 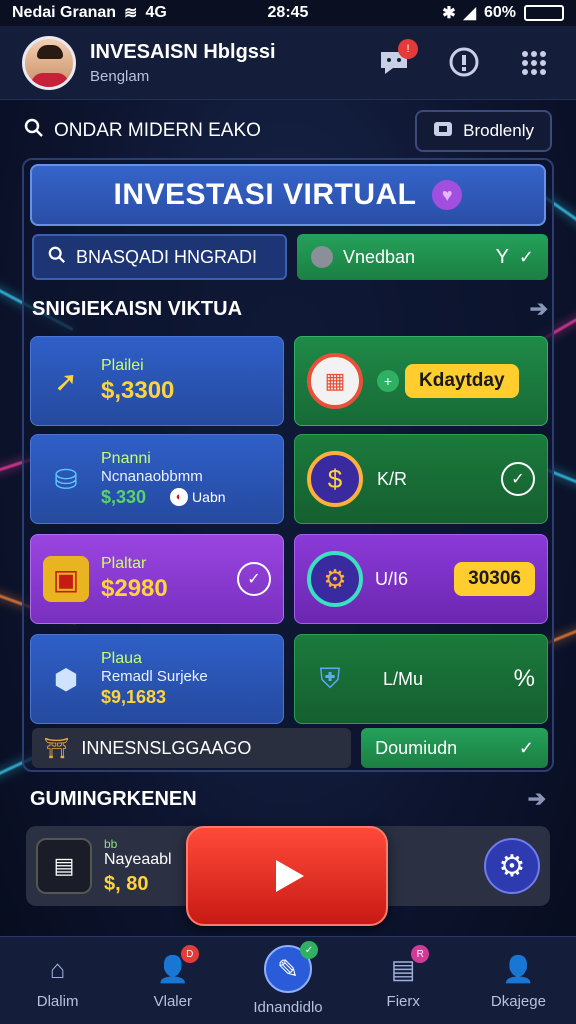 What do you see at coordinates (518, 980) in the screenshot?
I see `nav-profile: 👤 Dkajege` at bounding box center [518, 980].